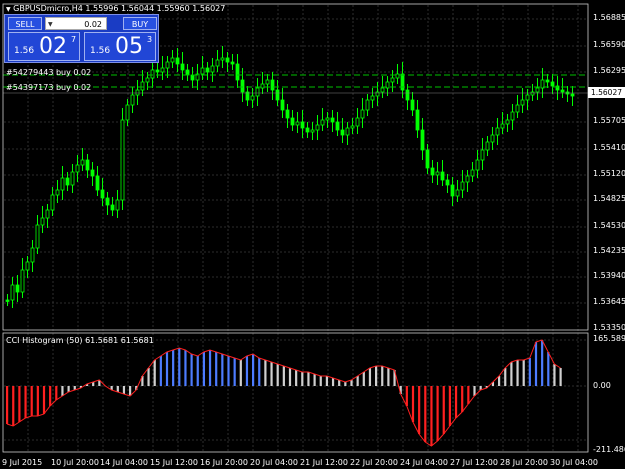 This screenshot has width=625, height=469. I want to click on time-label: 21 Jul 12:00, so click(324, 462).